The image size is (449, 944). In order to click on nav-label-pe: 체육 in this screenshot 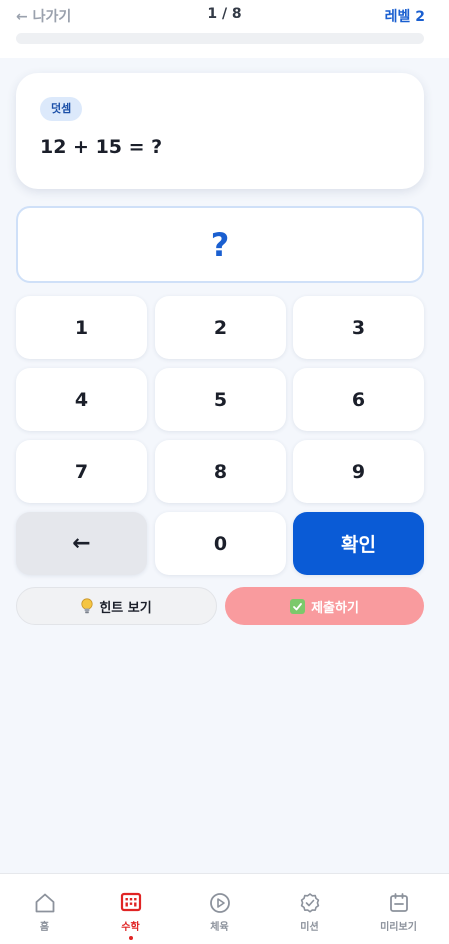, I will do `click(219, 927)`.